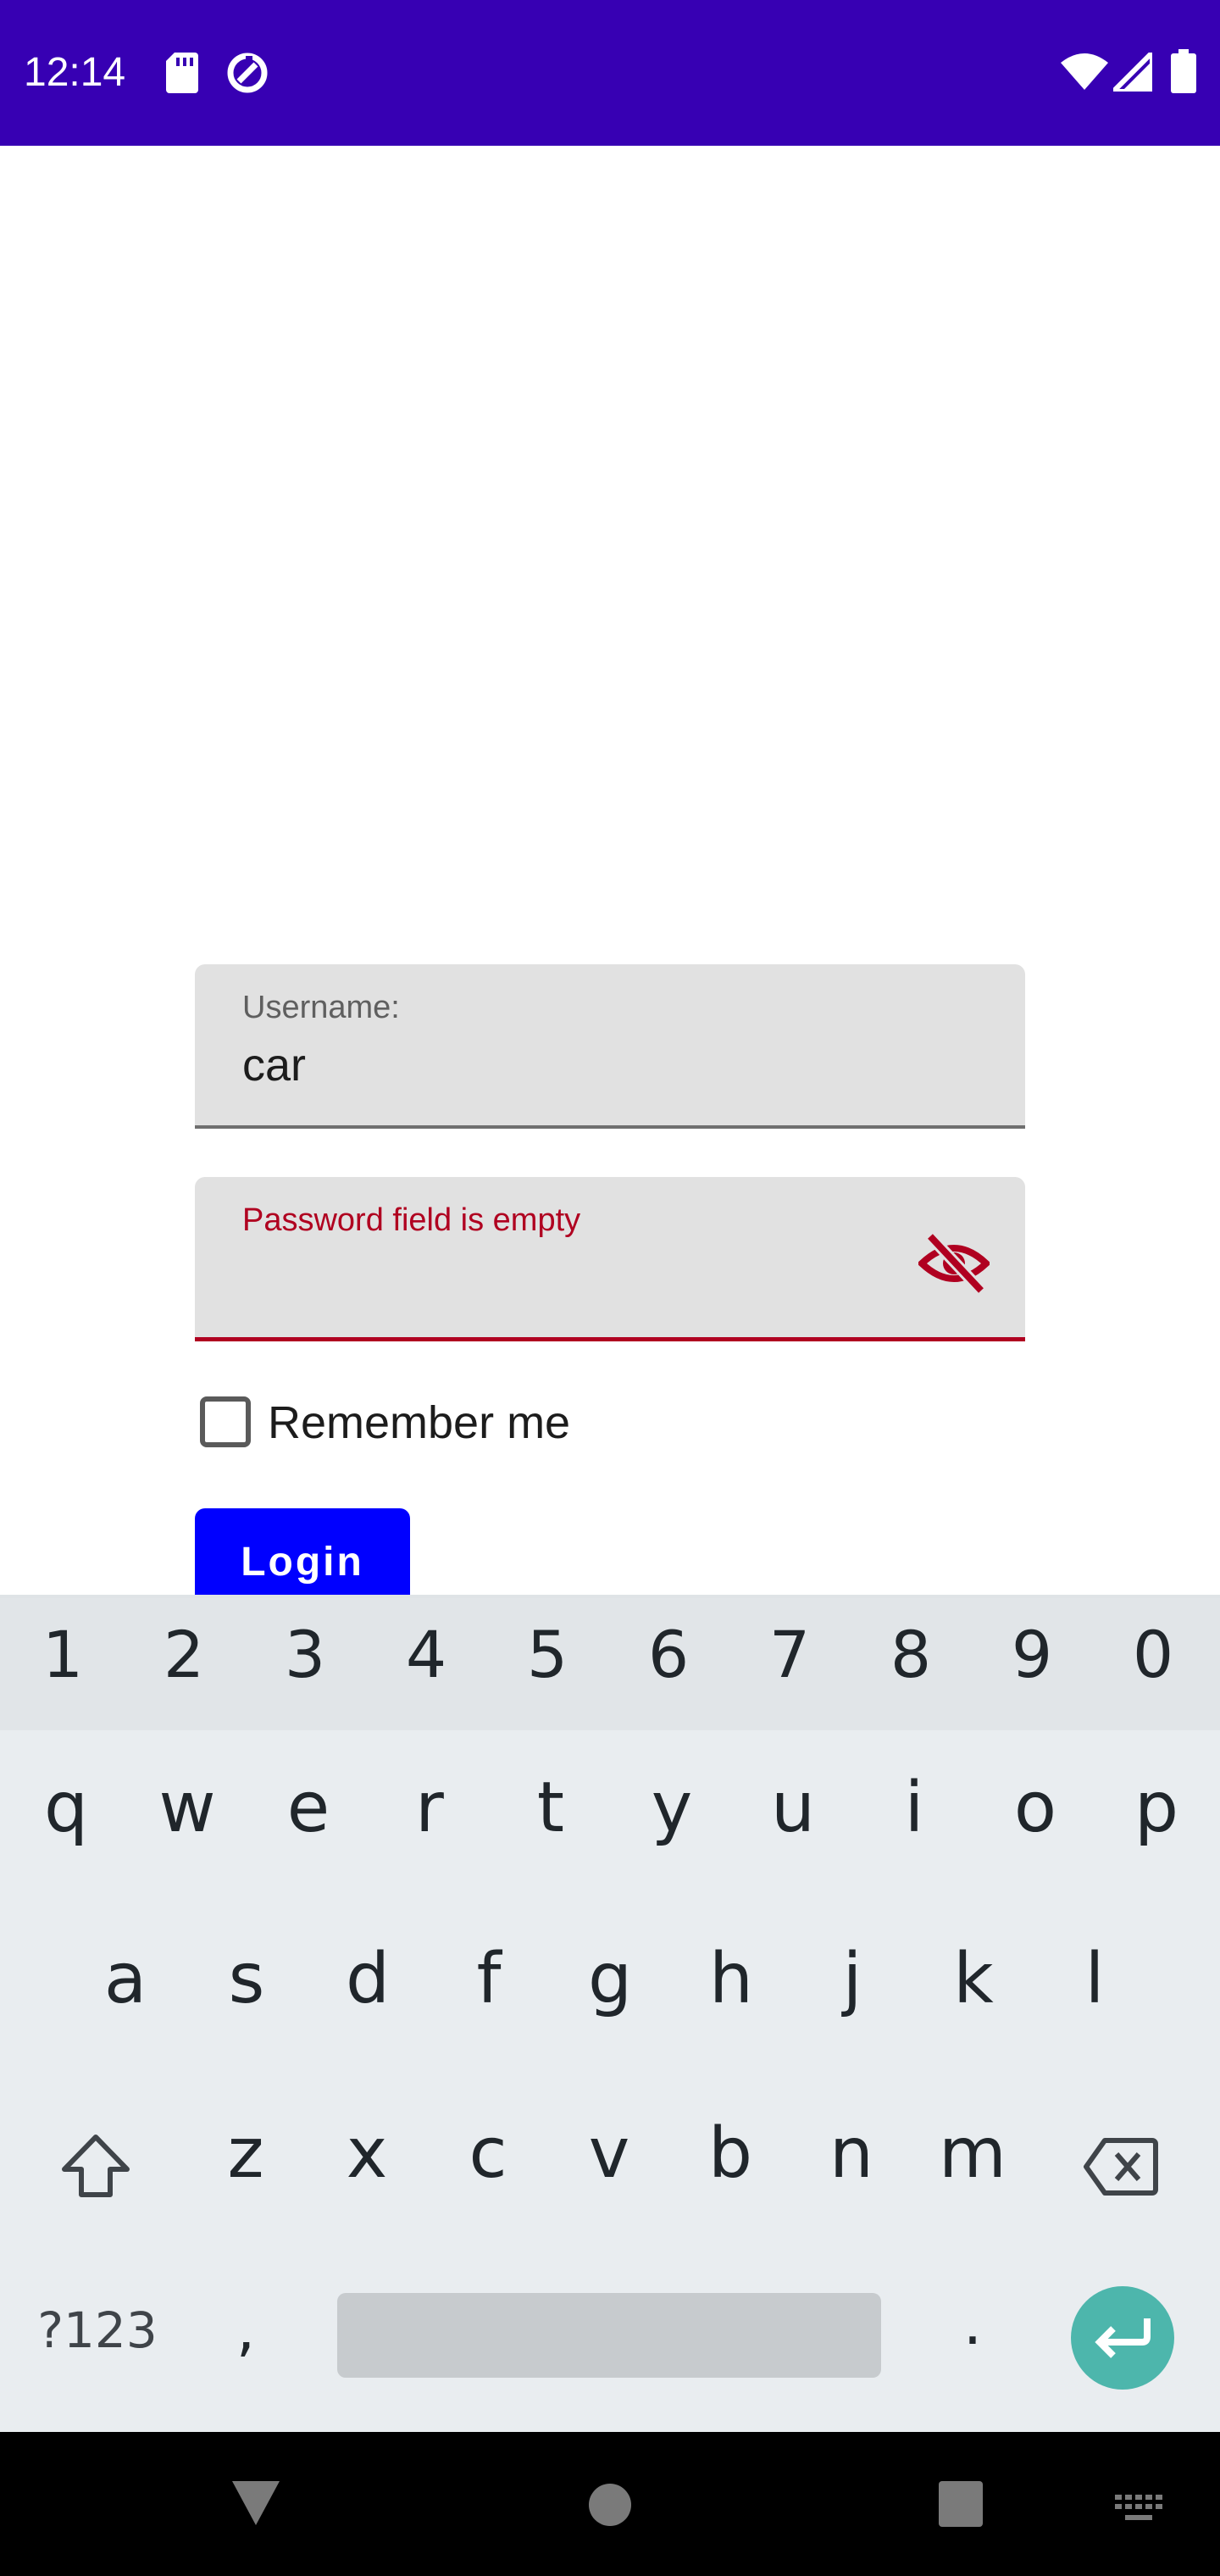 Image resolution: width=1220 pixels, height=2576 pixels. Describe the element at coordinates (246, 2153) in the screenshot. I see `key-z: z` at that location.